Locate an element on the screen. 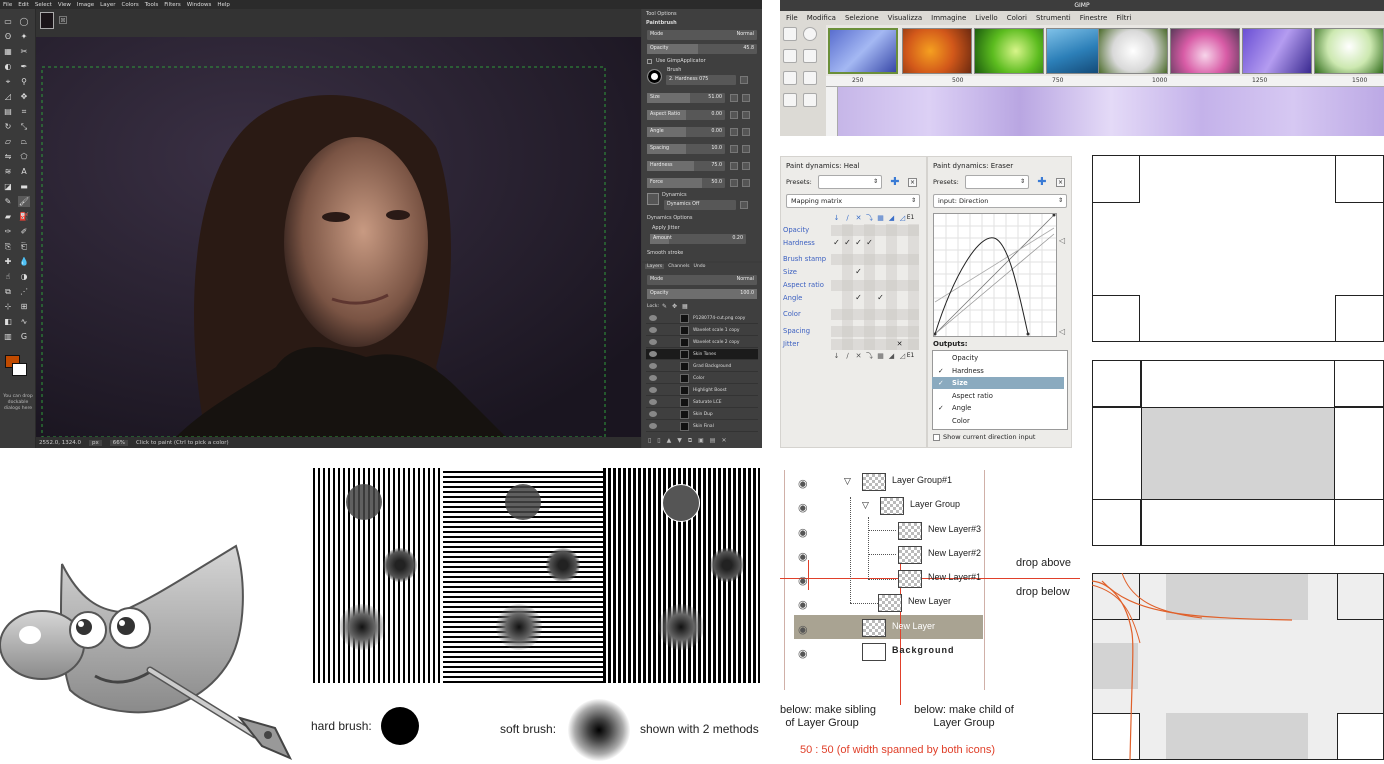  brush-spacing-slider: Spacing 10.0 is located at coordinates (686, 149).